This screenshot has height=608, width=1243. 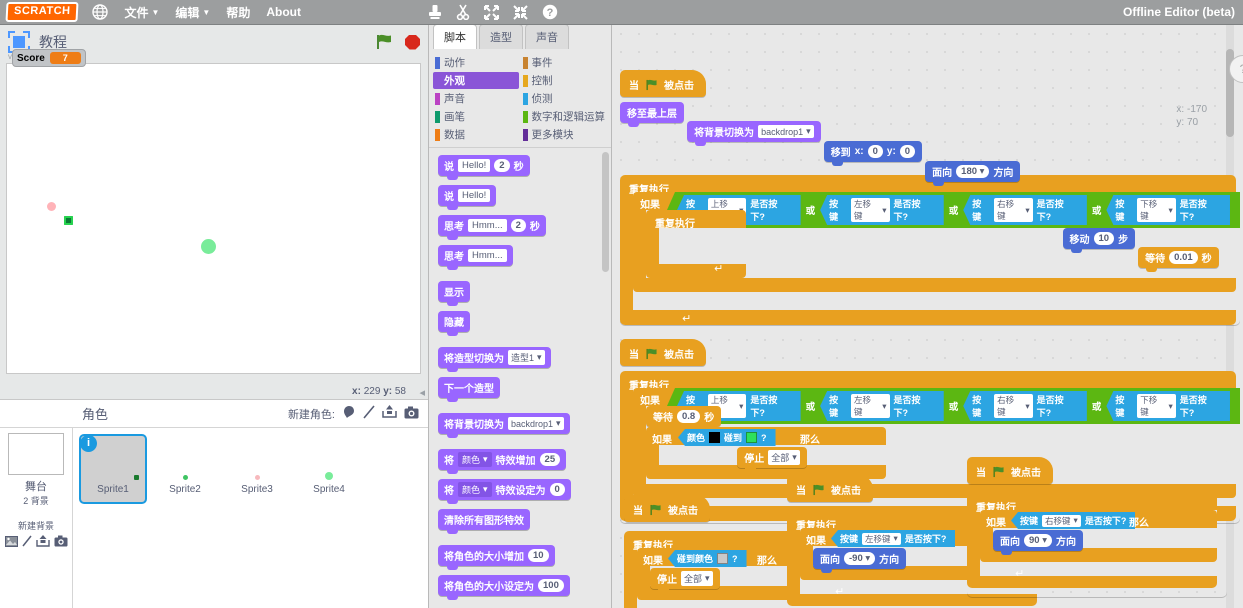 I want to click on palette-block-say-for-secs: 说 Hello! 2 秒, so click(x=484, y=167).